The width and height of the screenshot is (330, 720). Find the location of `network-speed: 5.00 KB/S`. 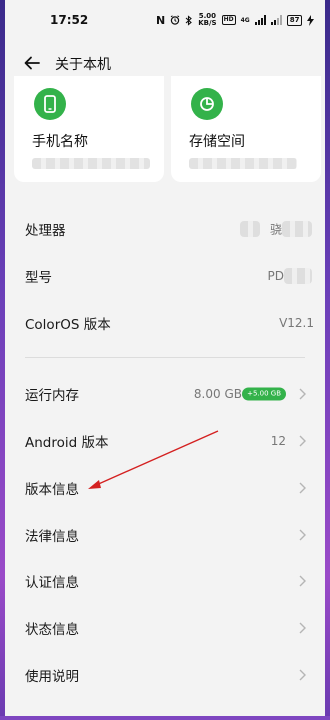

network-speed: 5.00 KB/S is located at coordinates (207, 20).